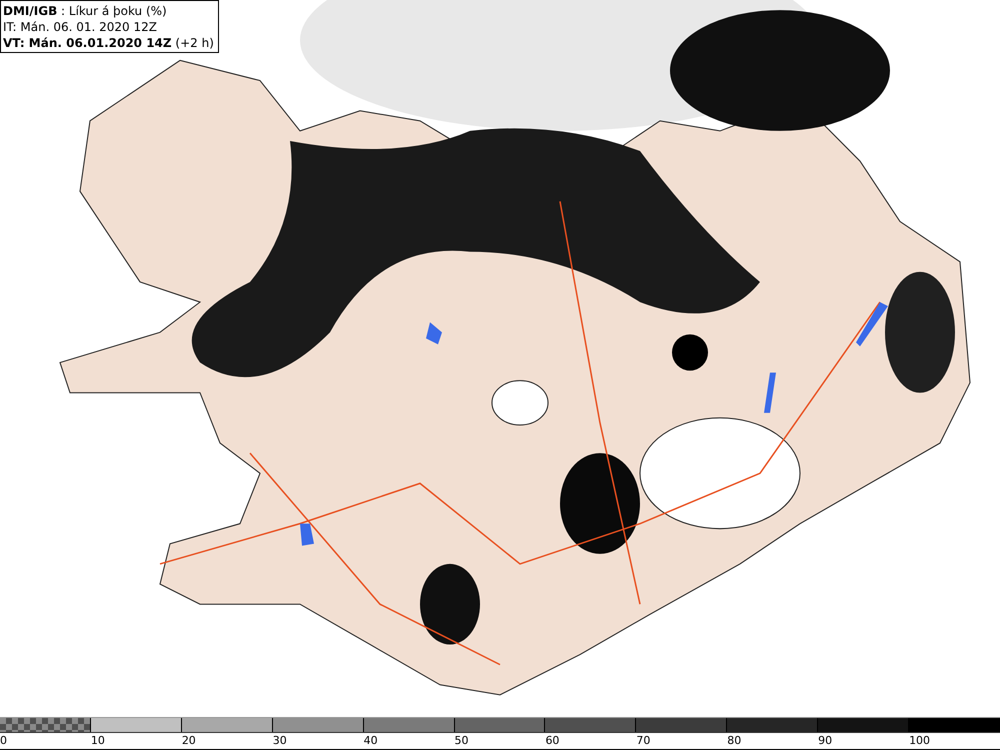 The image size is (1000, 750). Describe the element at coordinates (734, 741) in the screenshot. I see `scale-label: 80` at that location.